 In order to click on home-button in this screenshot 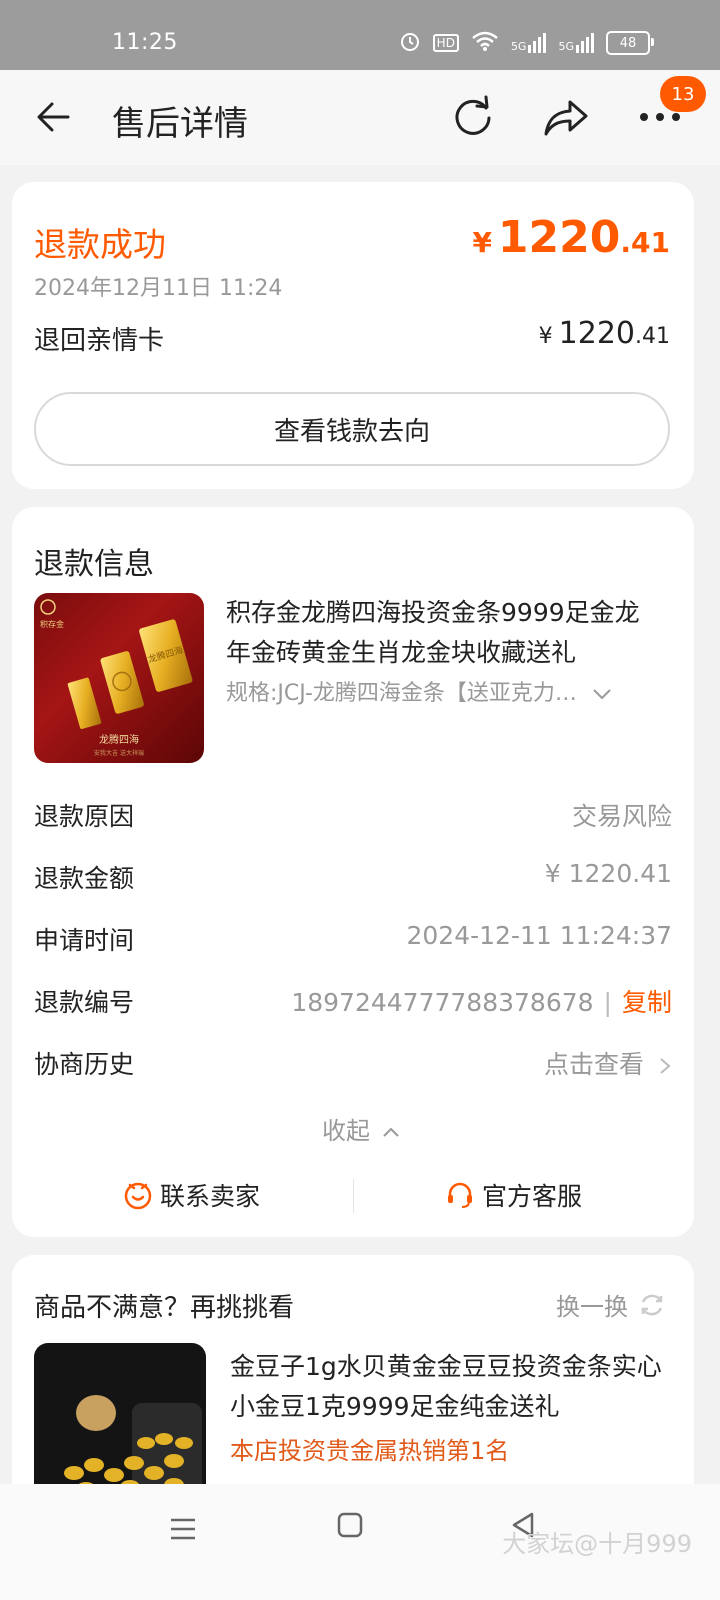, I will do `click(350, 1525)`.